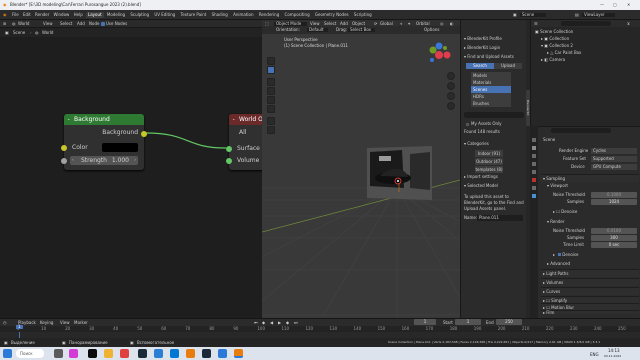 This screenshot has width=640, height=360. What do you see at coordinates (494, 115) in the screenshot?
I see `search-input` at bounding box center [494, 115].